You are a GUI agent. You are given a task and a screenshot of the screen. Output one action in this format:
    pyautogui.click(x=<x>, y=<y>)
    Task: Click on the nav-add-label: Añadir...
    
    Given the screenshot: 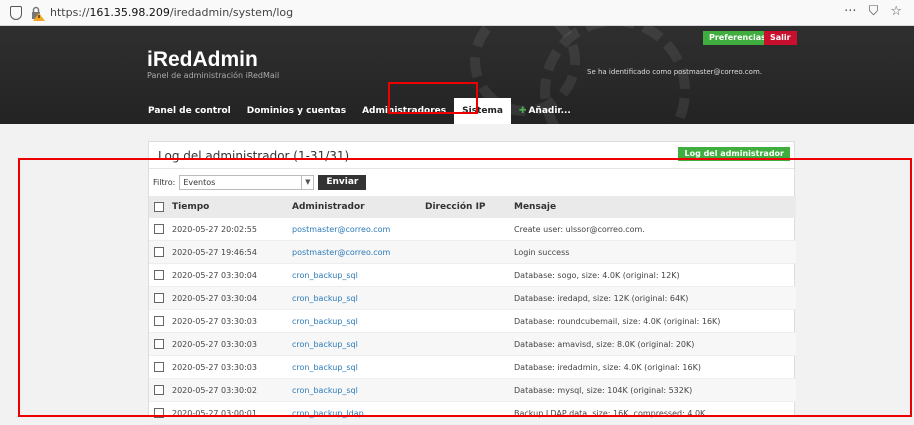 What is the action you would take?
    pyautogui.click(x=549, y=111)
    